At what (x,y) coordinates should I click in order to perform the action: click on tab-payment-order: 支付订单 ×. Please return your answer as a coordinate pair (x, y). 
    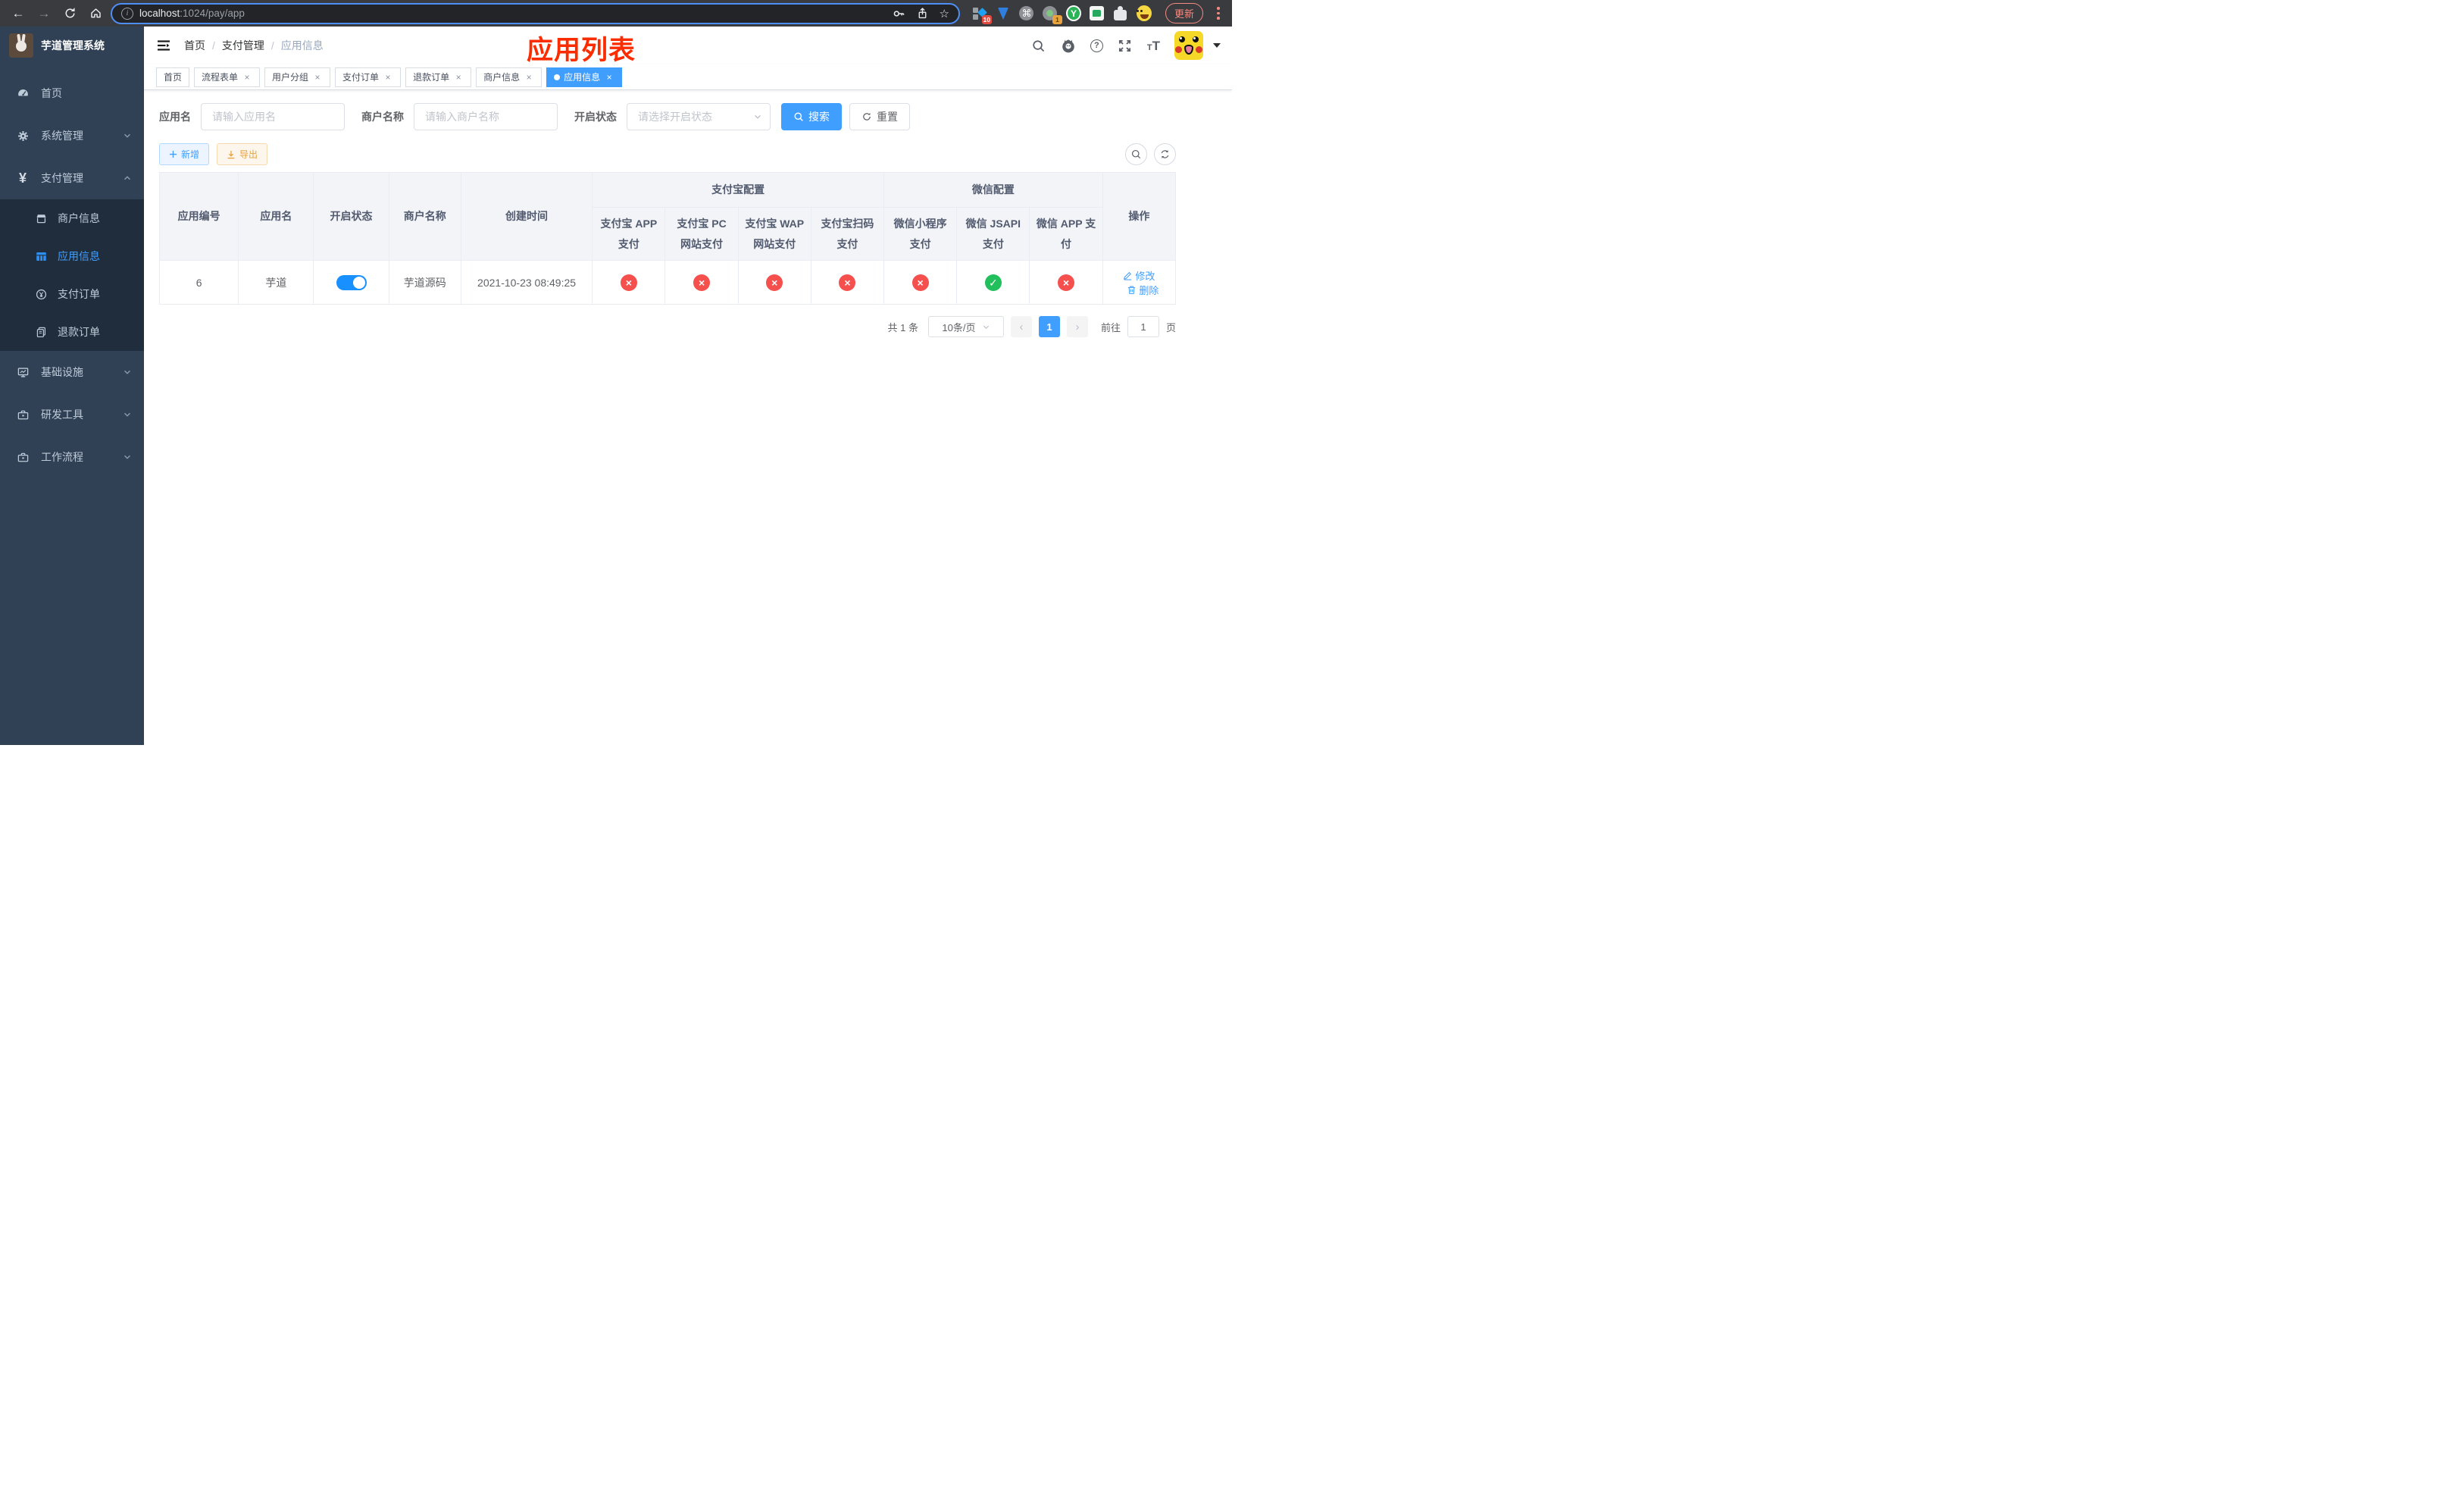
    Looking at the image, I should click on (368, 77).